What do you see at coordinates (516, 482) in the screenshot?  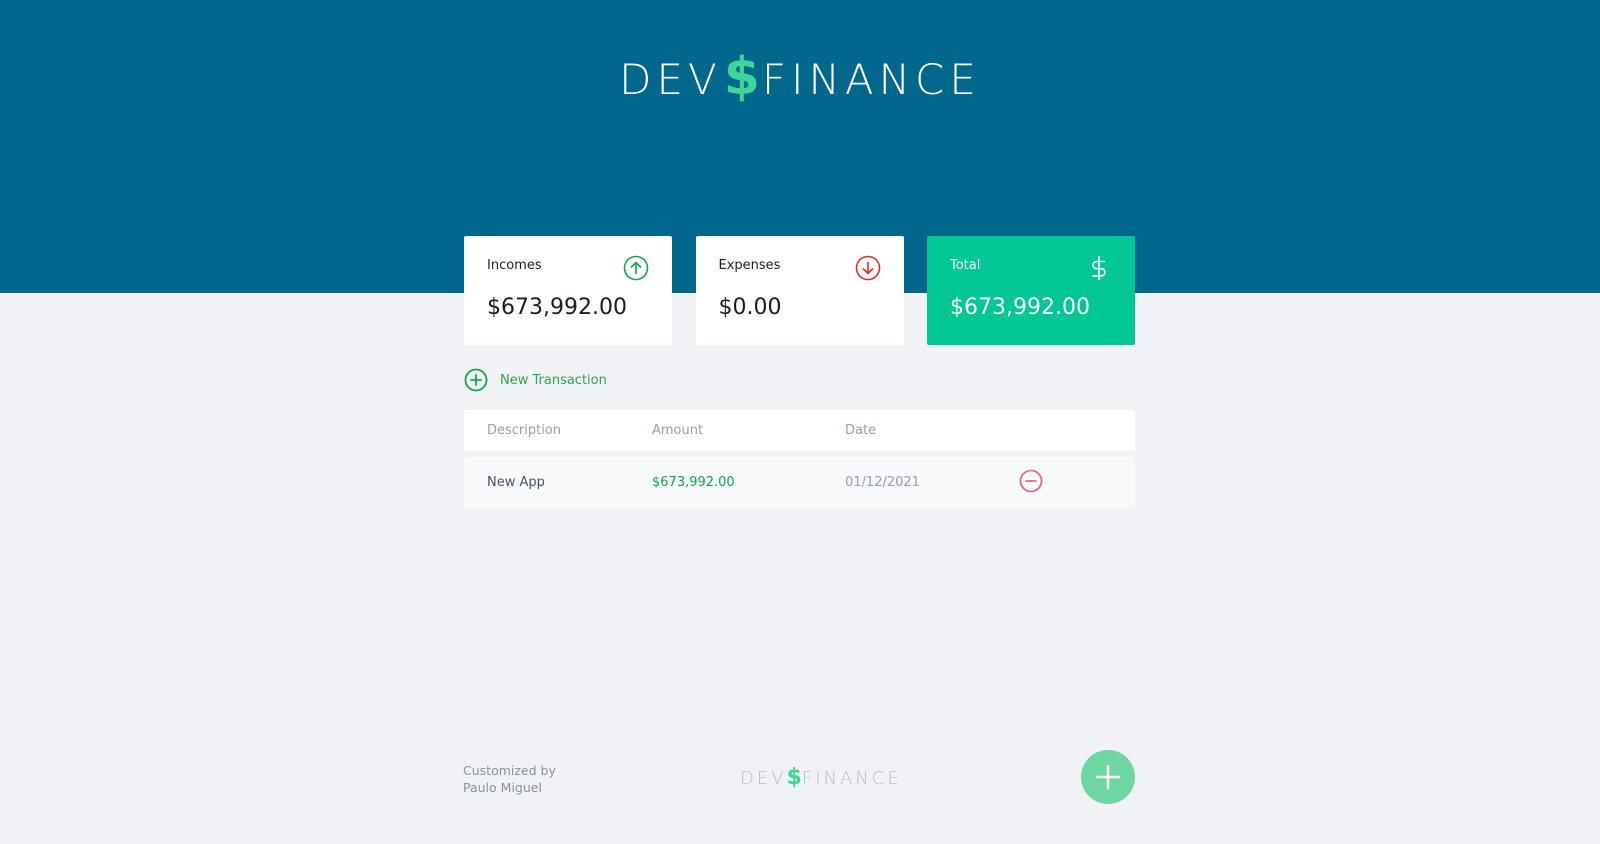 I see `row-description: New App` at bounding box center [516, 482].